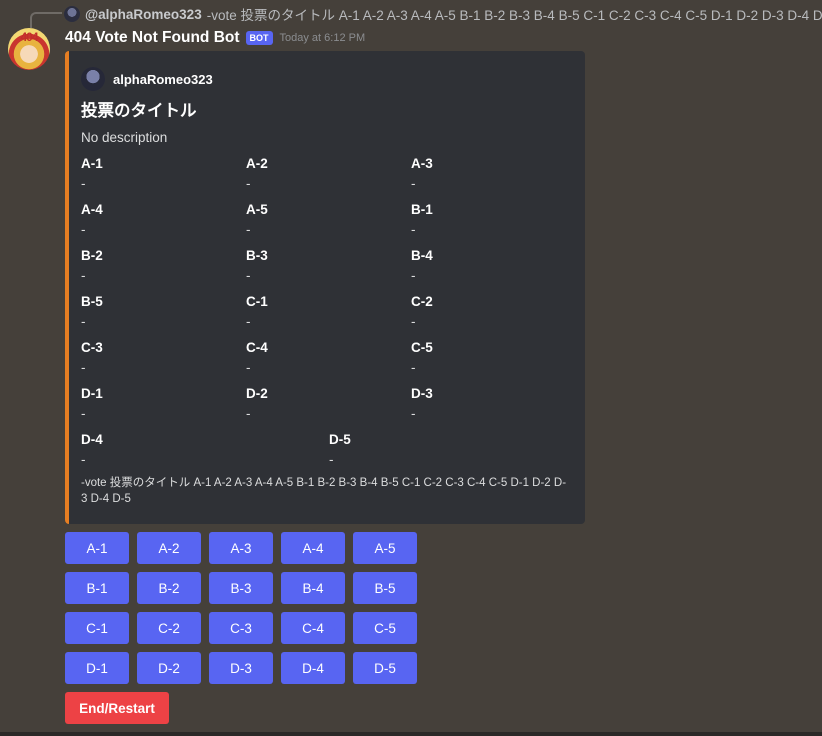  Describe the element at coordinates (259, 38) in the screenshot. I see `bot-badge: BOT` at that location.